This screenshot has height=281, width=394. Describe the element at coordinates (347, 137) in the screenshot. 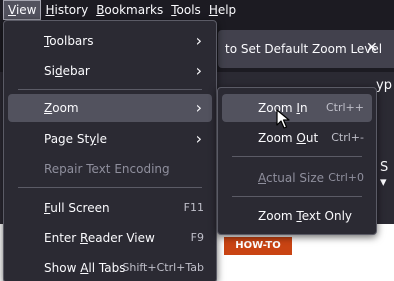

I see `shortcut-label: Ctrl+-` at that location.